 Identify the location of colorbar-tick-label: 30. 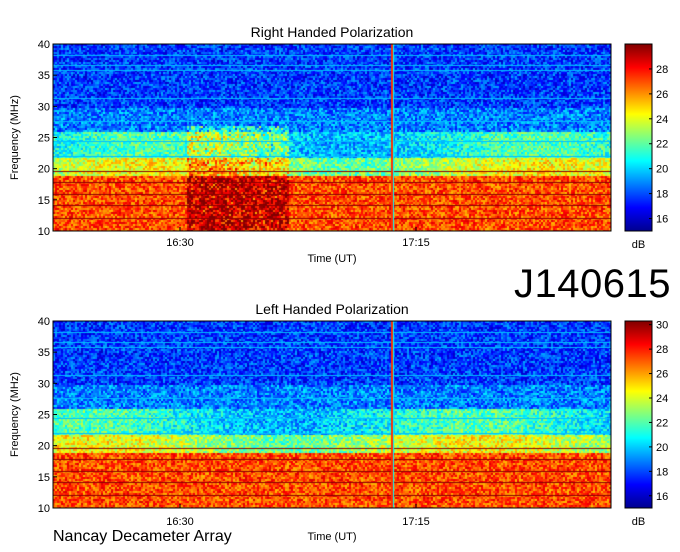
(662, 326).